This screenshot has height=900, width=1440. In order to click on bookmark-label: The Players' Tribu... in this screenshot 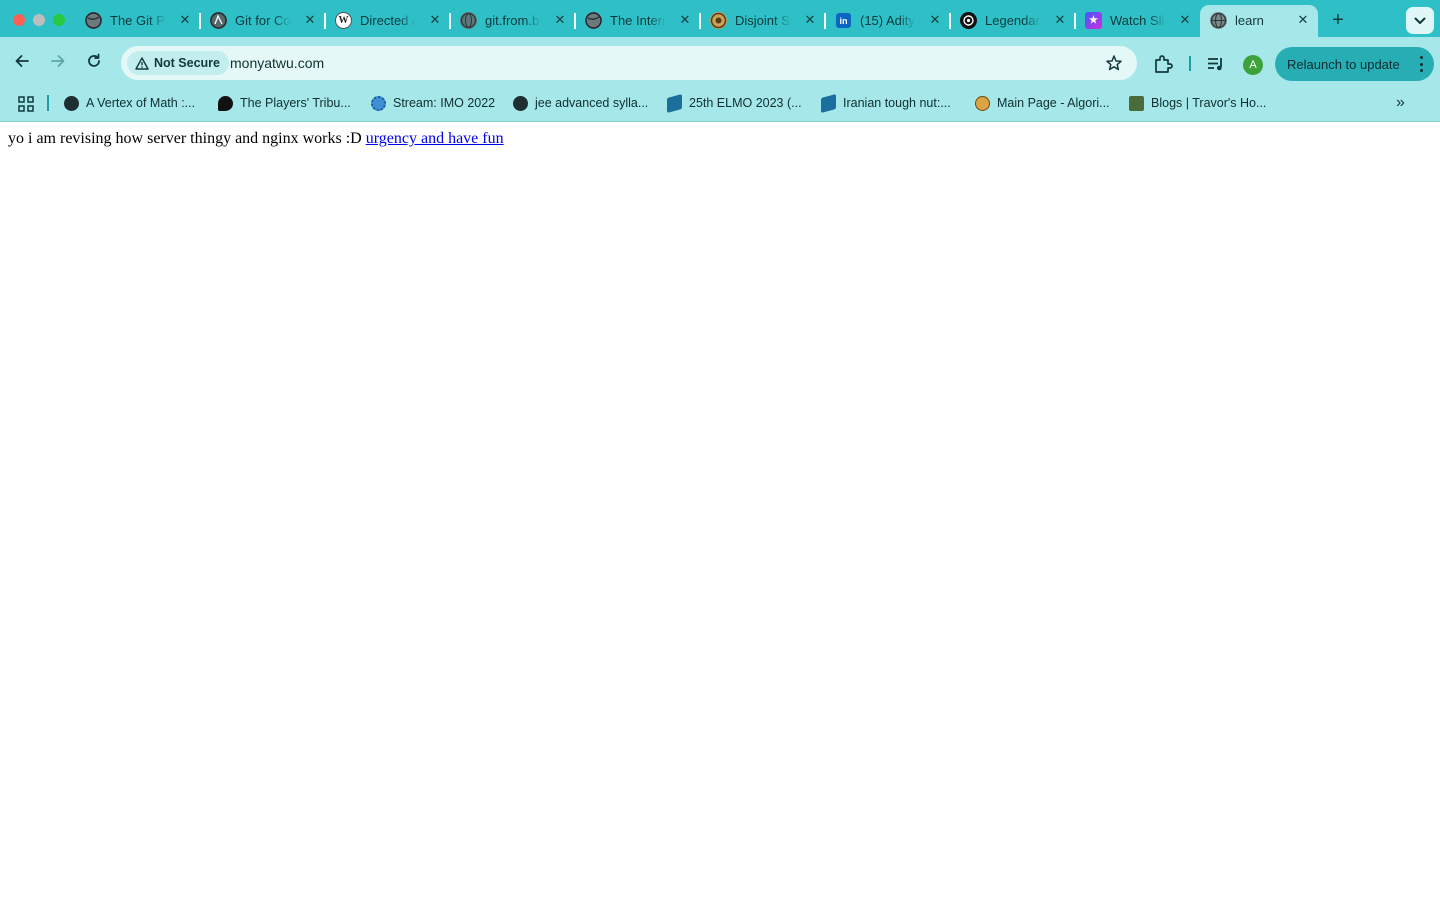, I will do `click(295, 103)`.